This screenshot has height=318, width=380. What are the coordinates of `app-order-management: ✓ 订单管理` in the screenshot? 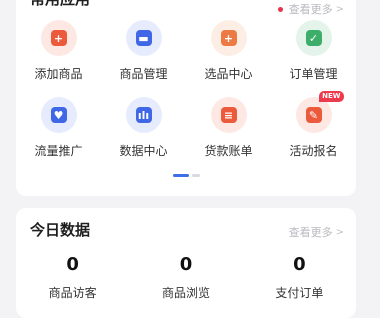 It's located at (313, 54).